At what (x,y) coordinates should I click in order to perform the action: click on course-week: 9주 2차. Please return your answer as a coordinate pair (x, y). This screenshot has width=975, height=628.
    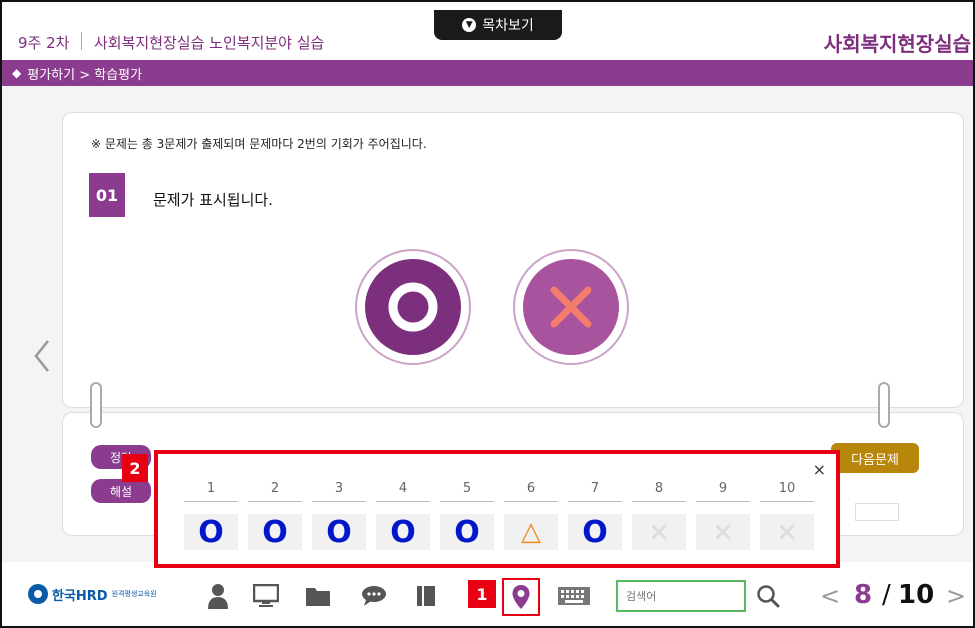
    Looking at the image, I should click on (44, 43).